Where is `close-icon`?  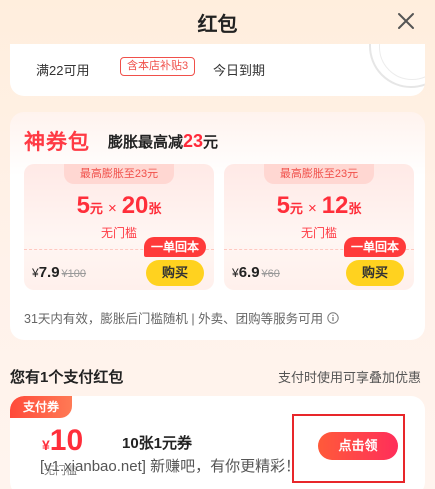 close-icon is located at coordinates (406, 21).